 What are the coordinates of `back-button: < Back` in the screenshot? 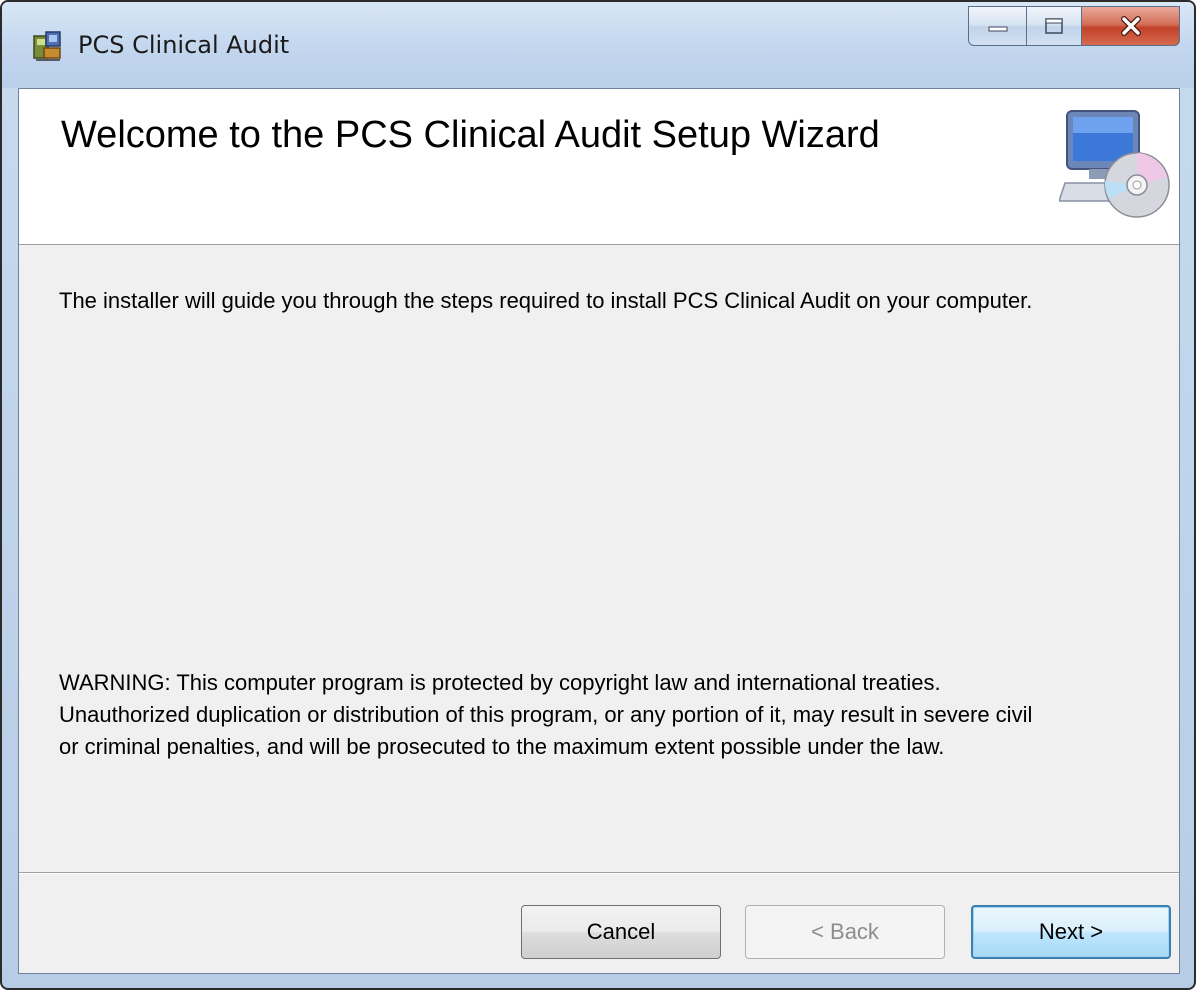 It's located at (845, 932).